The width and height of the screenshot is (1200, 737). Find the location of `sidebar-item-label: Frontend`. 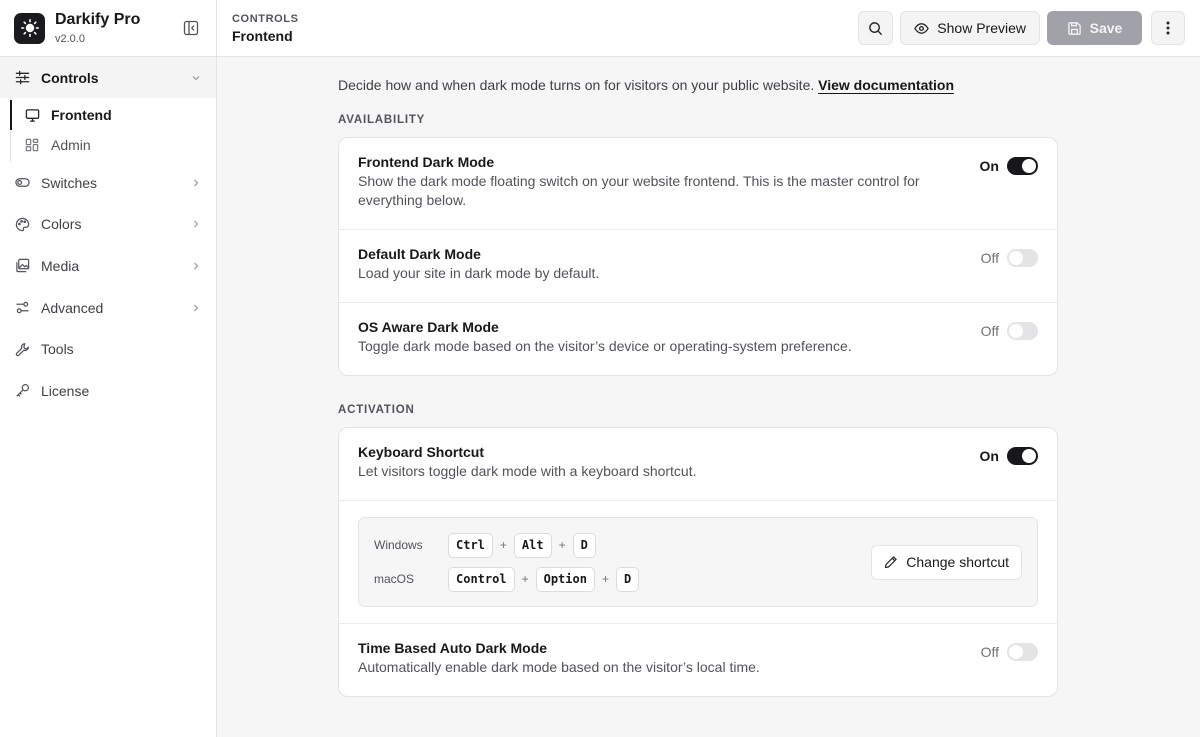

sidebar-item-label: Frontend is located at coordinates (81, 115).